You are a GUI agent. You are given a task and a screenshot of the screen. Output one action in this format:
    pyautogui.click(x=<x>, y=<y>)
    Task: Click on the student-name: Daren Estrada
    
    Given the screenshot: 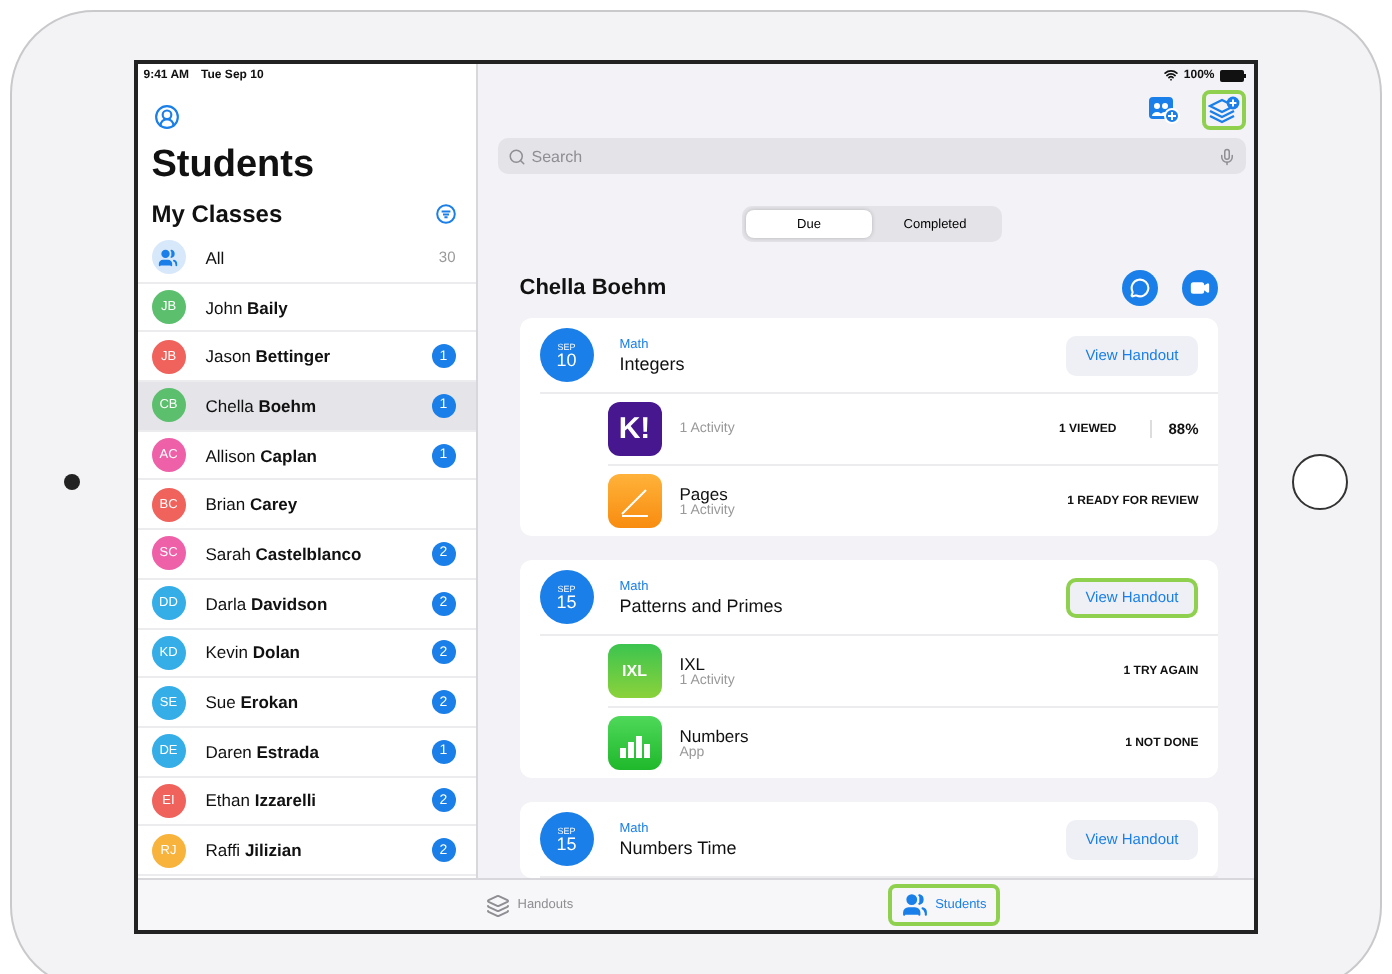 What is the action you would take?
    pyautogui.click(x=263, y=751)
    